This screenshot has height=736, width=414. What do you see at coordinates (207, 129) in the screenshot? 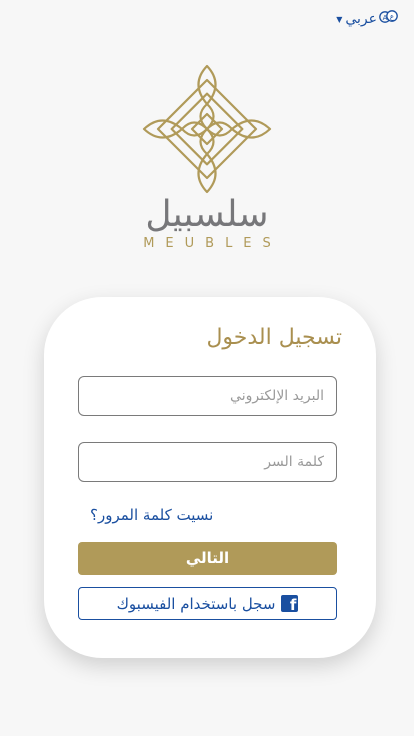
I see `logo-mark` at bounding box center [207, 129].